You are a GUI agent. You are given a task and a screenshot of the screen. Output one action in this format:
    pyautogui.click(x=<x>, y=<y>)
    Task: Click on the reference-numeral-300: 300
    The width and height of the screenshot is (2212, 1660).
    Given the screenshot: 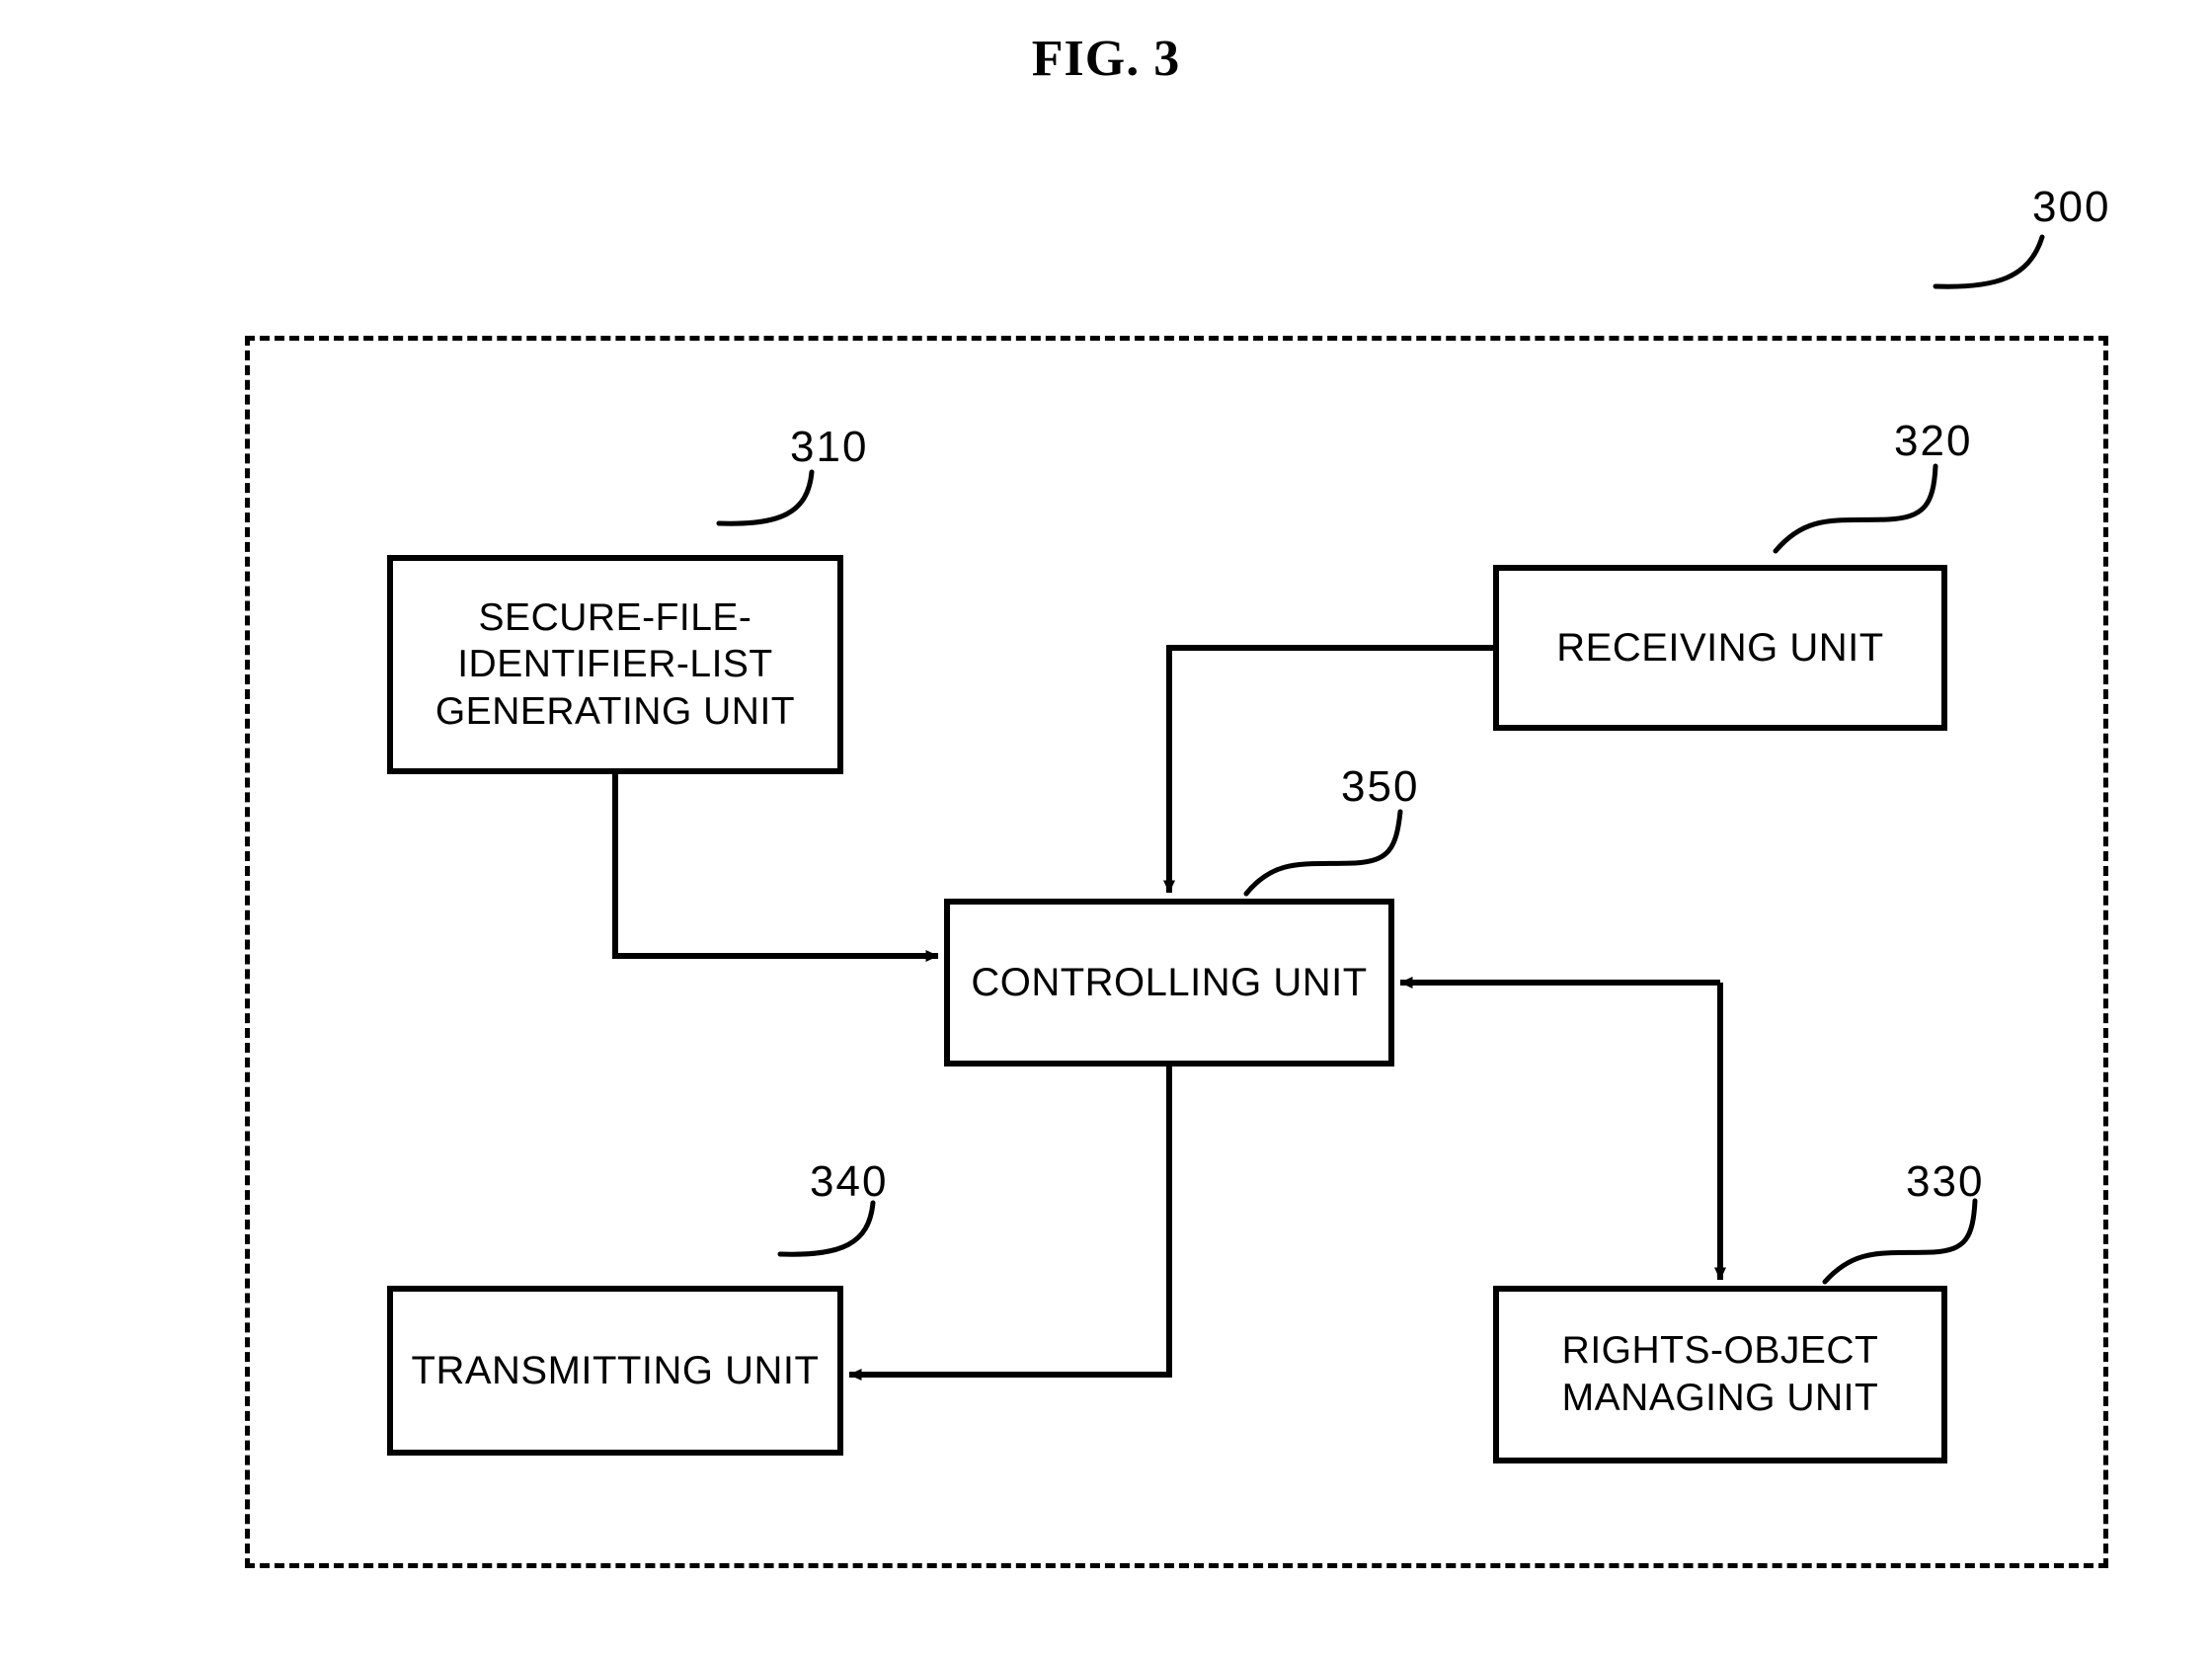 What is the action you would take?
    pyautogui.click(x=2071, y=207)
    